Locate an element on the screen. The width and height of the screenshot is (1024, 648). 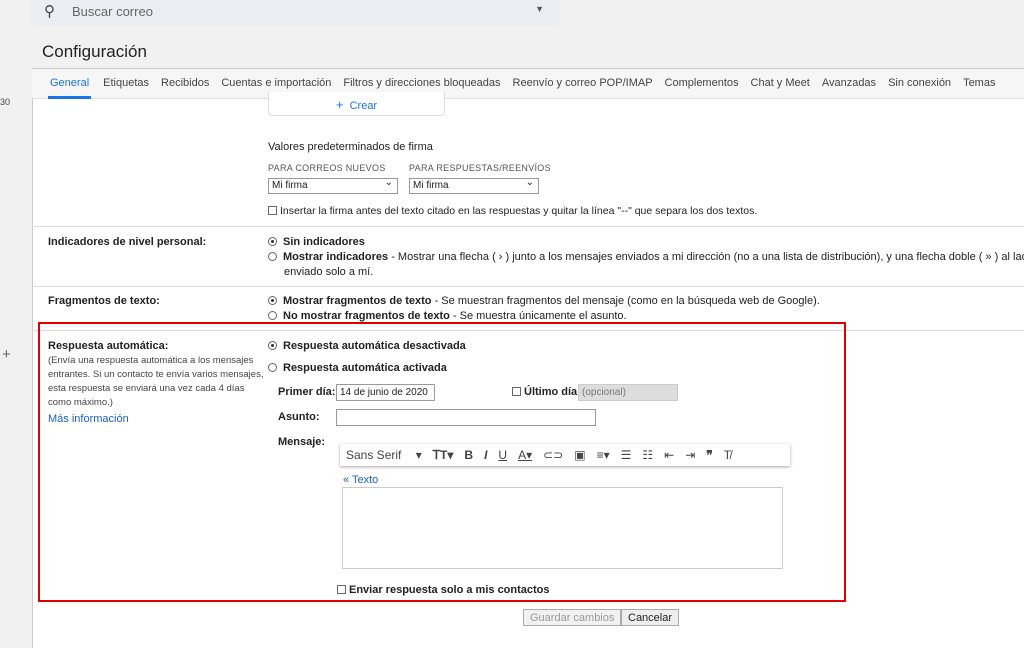
subject-label: Asunto: is located at coordinates (299, 417).